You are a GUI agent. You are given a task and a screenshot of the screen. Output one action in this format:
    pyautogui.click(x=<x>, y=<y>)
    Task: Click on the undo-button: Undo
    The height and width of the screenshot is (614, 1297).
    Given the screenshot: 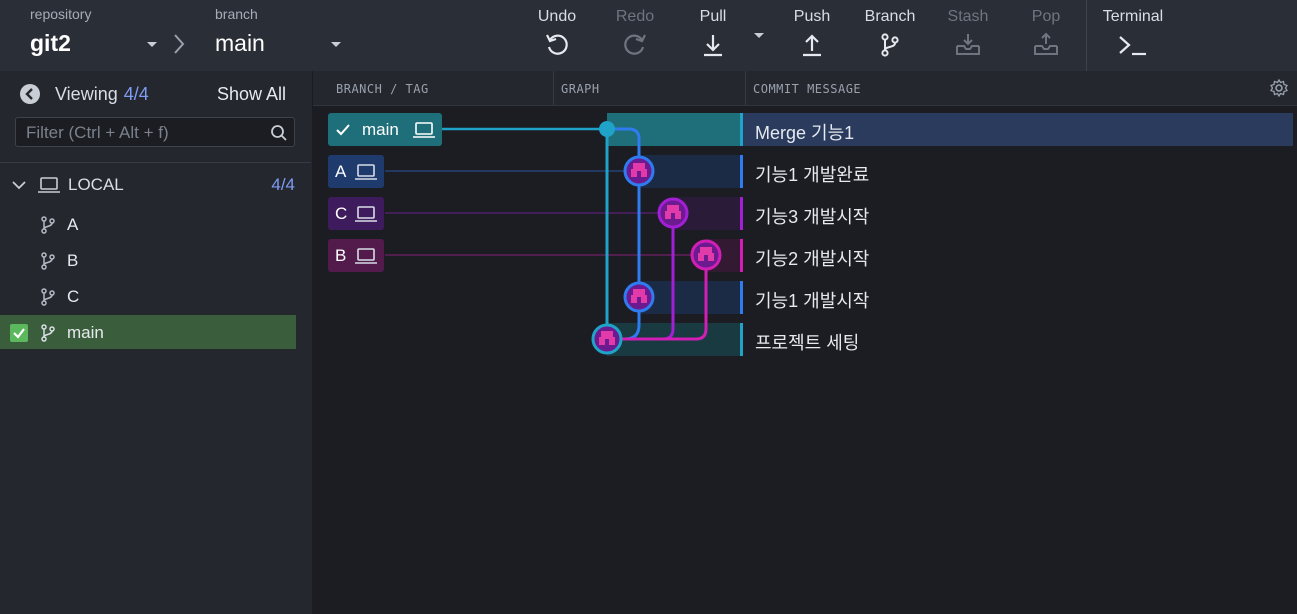 What is the action you would take?
    pyautogui.click(x=557, y=36)
    